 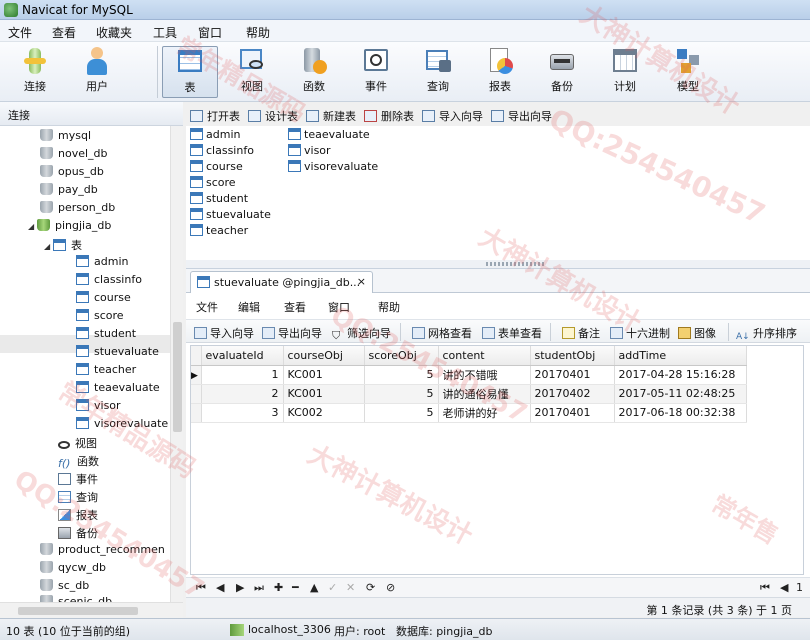 I want to click on tree-table-student: student, so click(x=106, y=336).